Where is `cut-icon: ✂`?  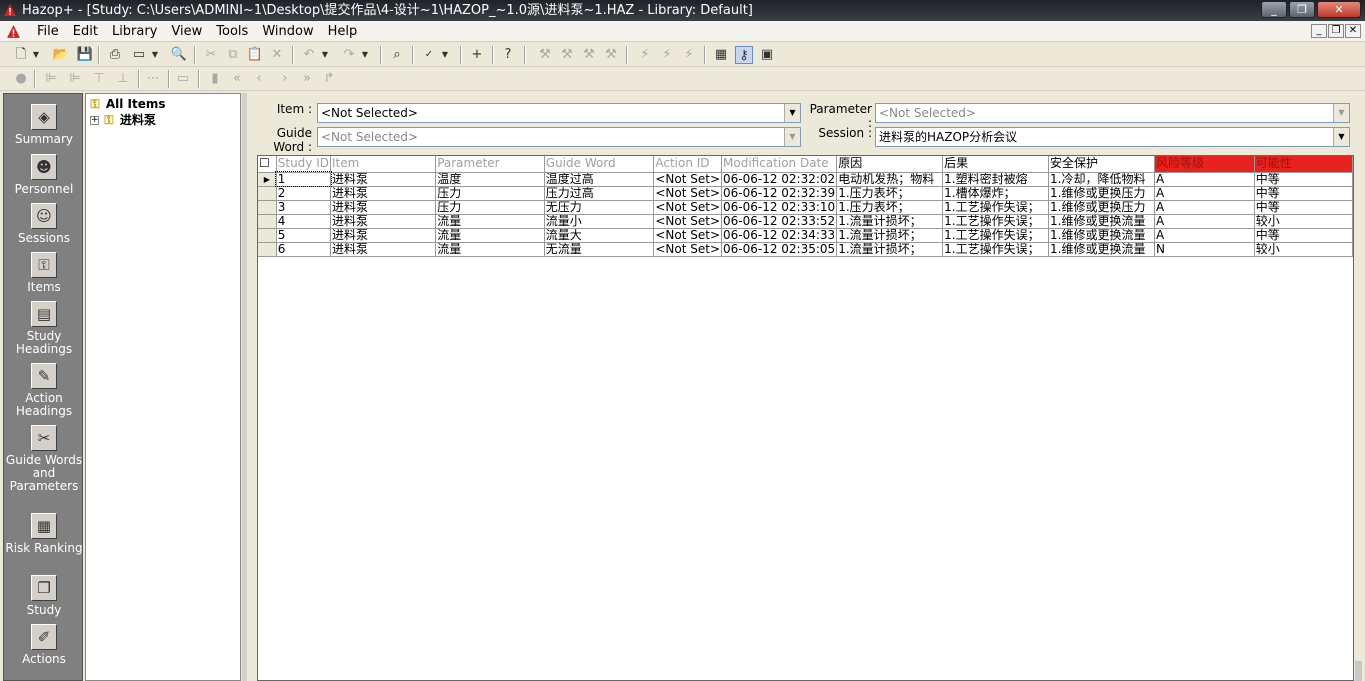 cut-icon: ✂ is located at coordinates (211, 55).